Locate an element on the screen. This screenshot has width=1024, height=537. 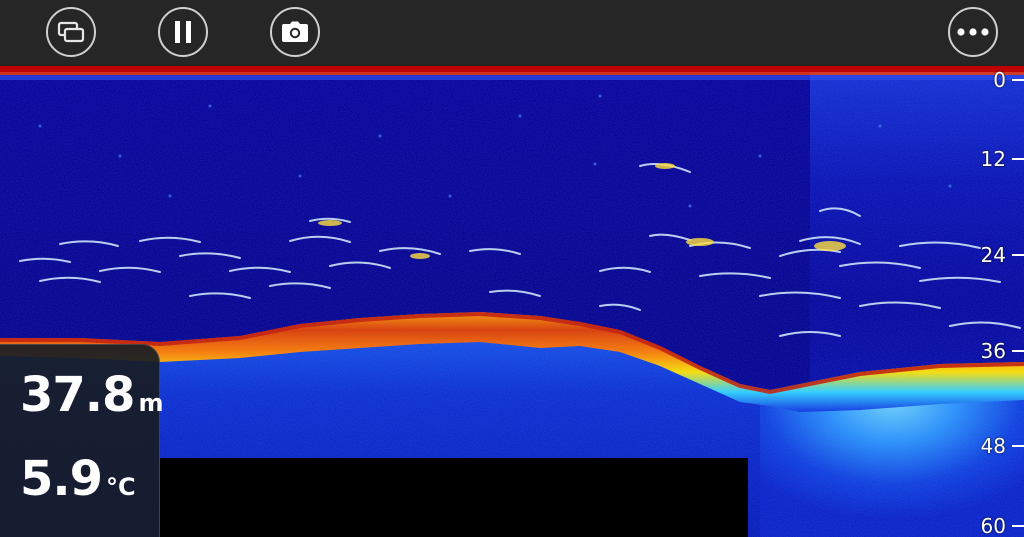
depth-tick-label: 48 is located at coordinates (993, 446).